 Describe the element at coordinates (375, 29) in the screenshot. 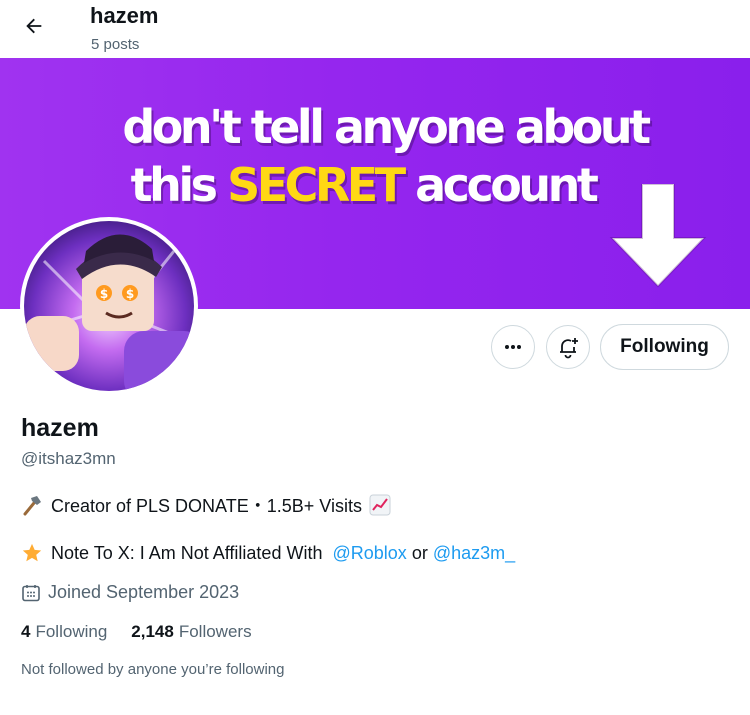

I see `profile-header-bar: hazem 5 posts` at that location.